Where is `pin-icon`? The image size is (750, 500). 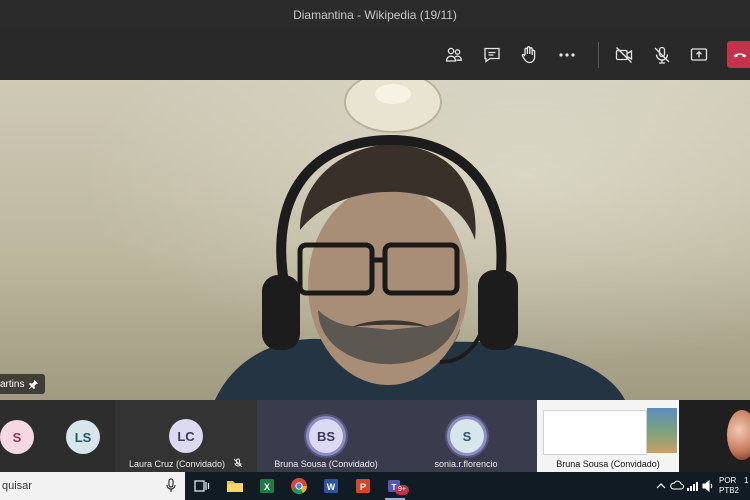
pin-icon is located at coordinates (34, 384).